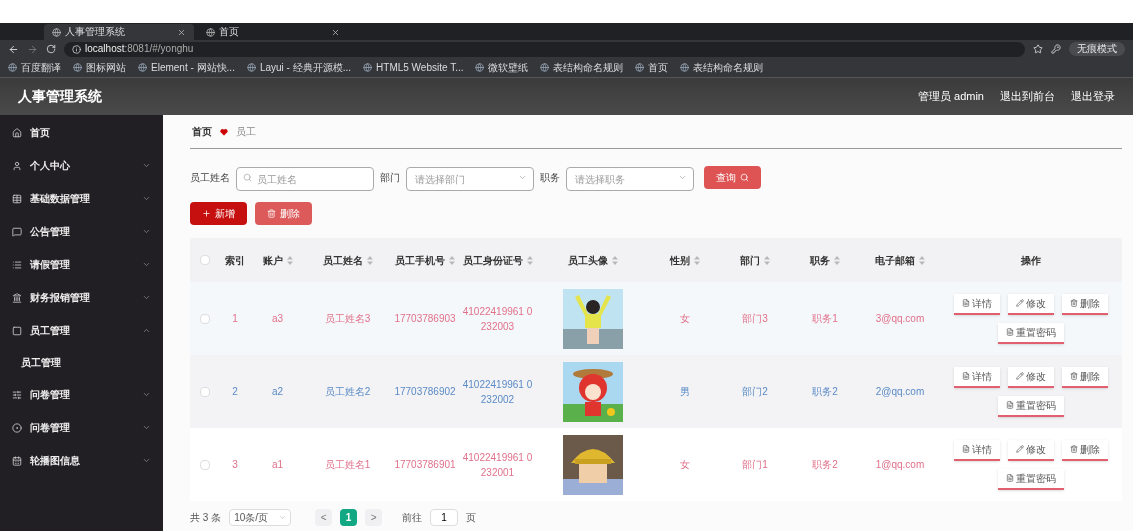  Describe the element at coordinates (470, 179) in the screenshot. I see `select-field: 请选择部门` at that location.